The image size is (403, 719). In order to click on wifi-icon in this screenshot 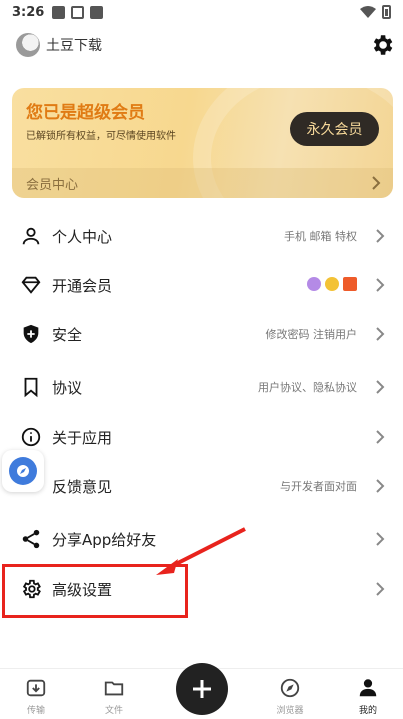, I will do `click(368, 12)`.